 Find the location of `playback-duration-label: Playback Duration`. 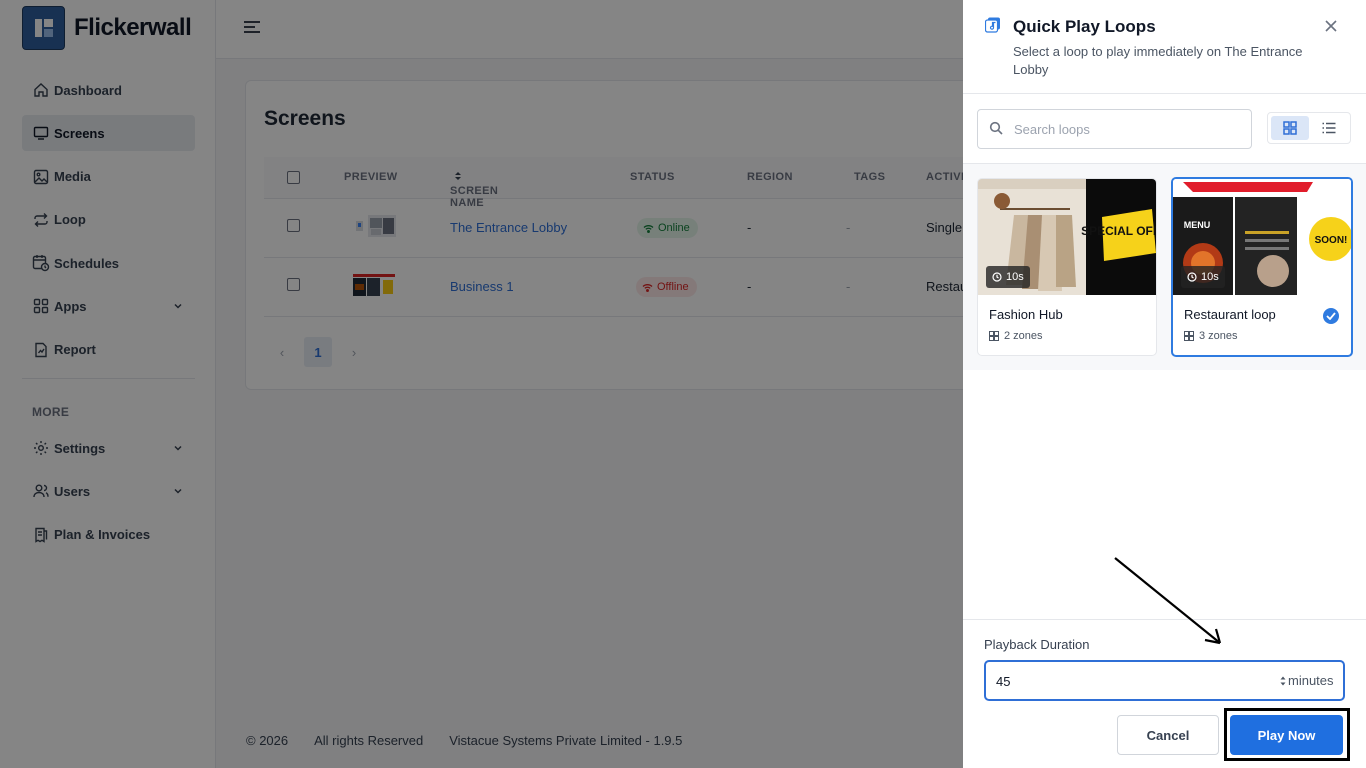

playback-duration-label: Playback Duration is located at coordinates (1037, 644).